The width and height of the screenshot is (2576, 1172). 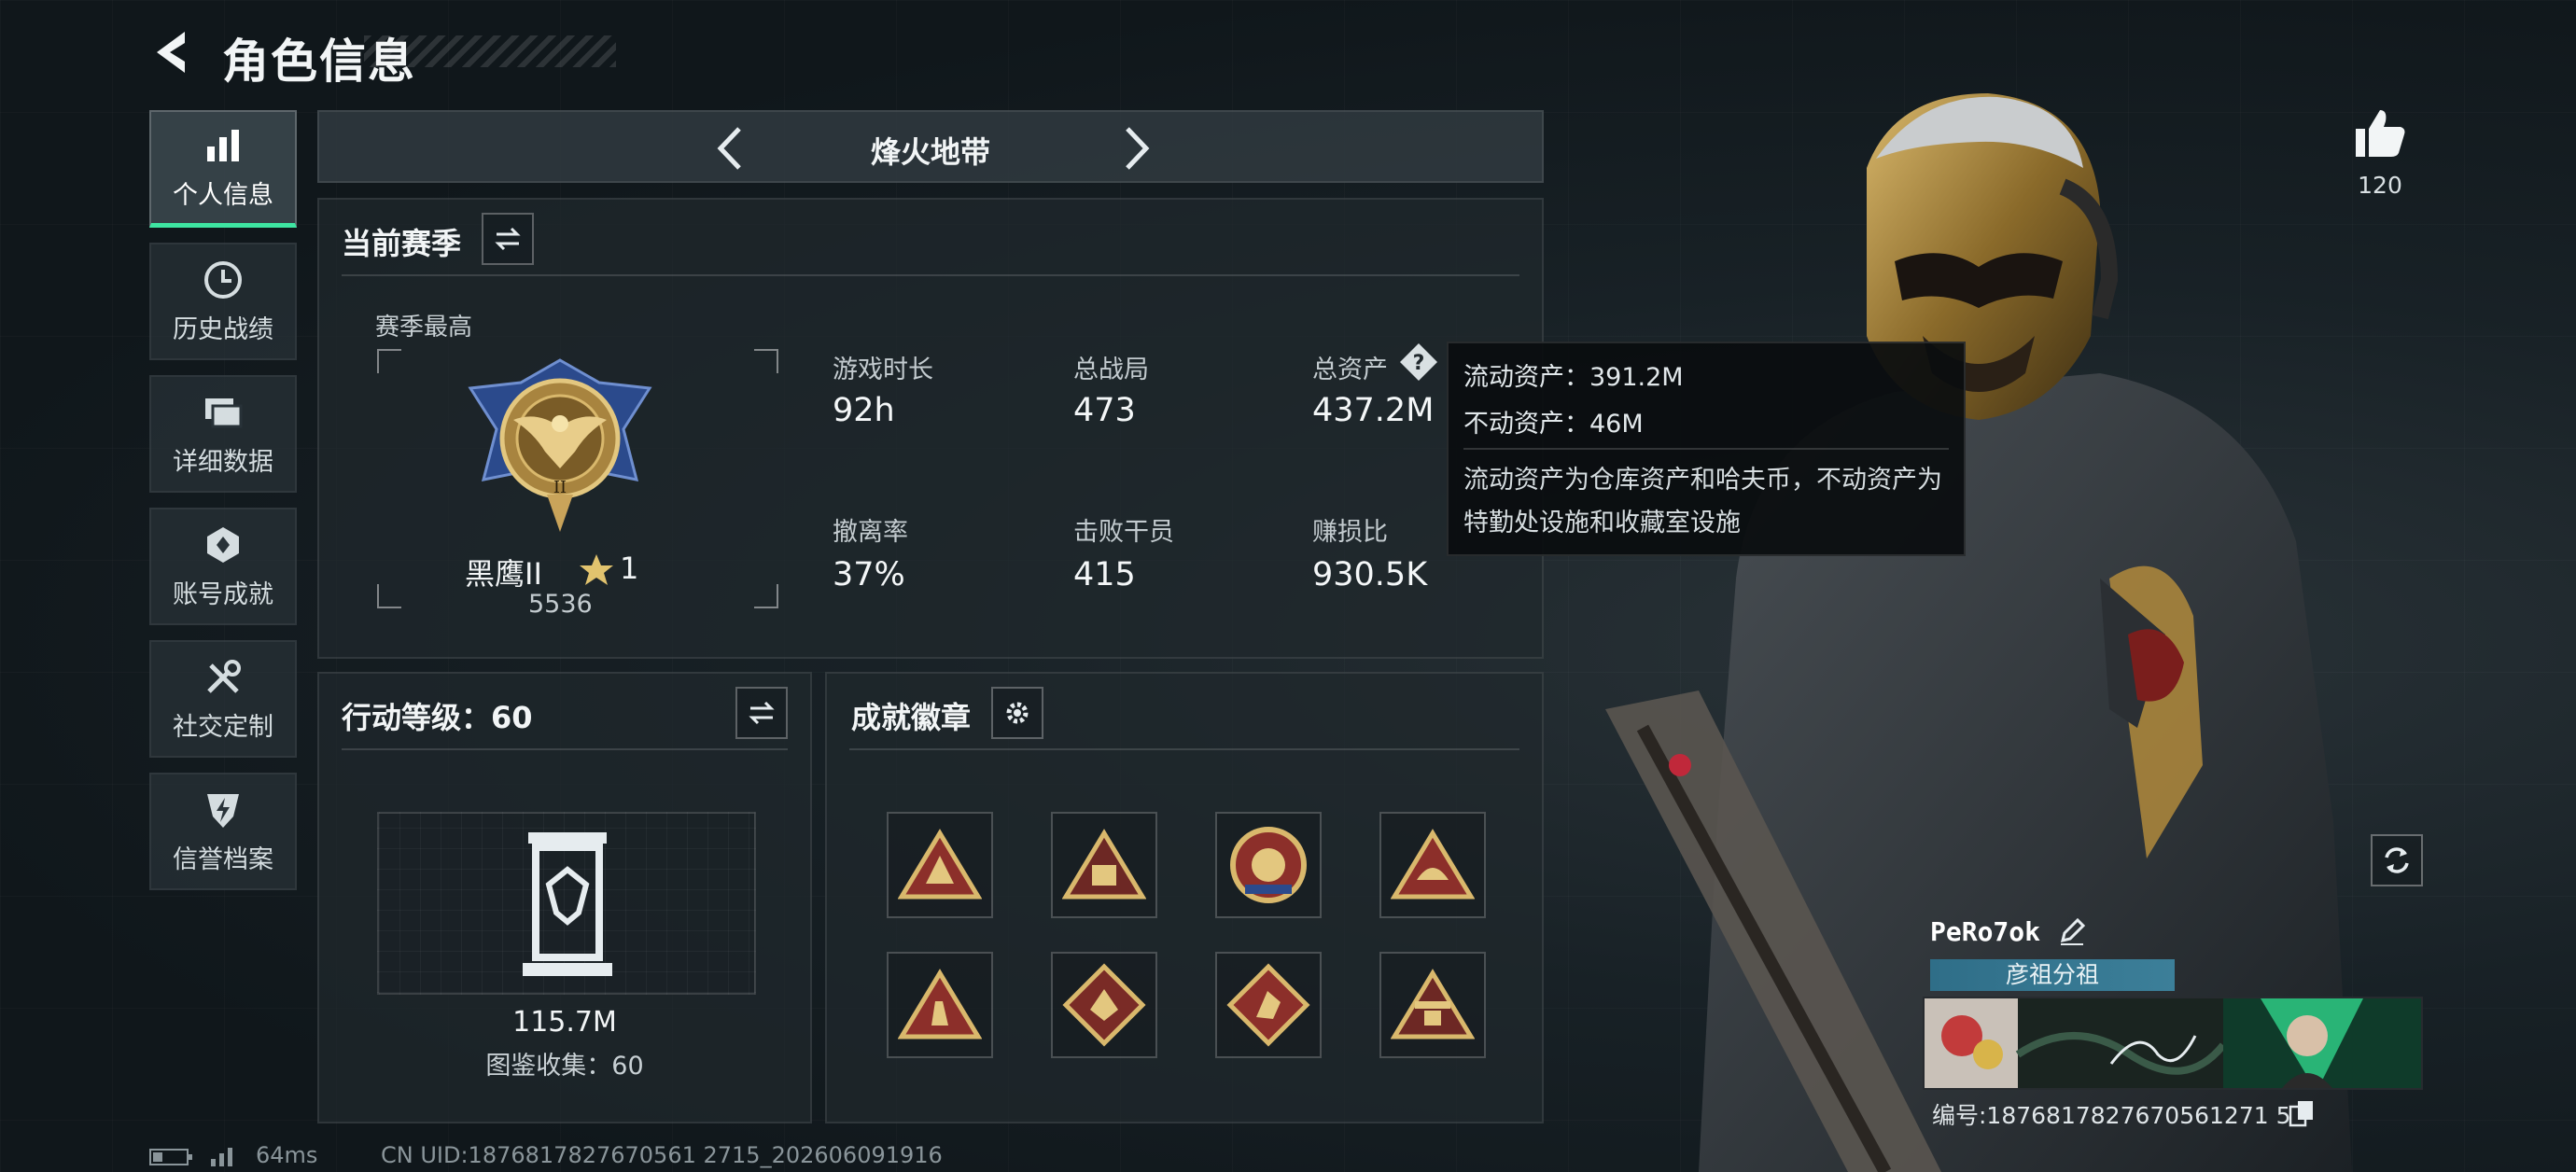 I want to click on sidebar-item-label: 个人信息, so click(x=223, y=195).